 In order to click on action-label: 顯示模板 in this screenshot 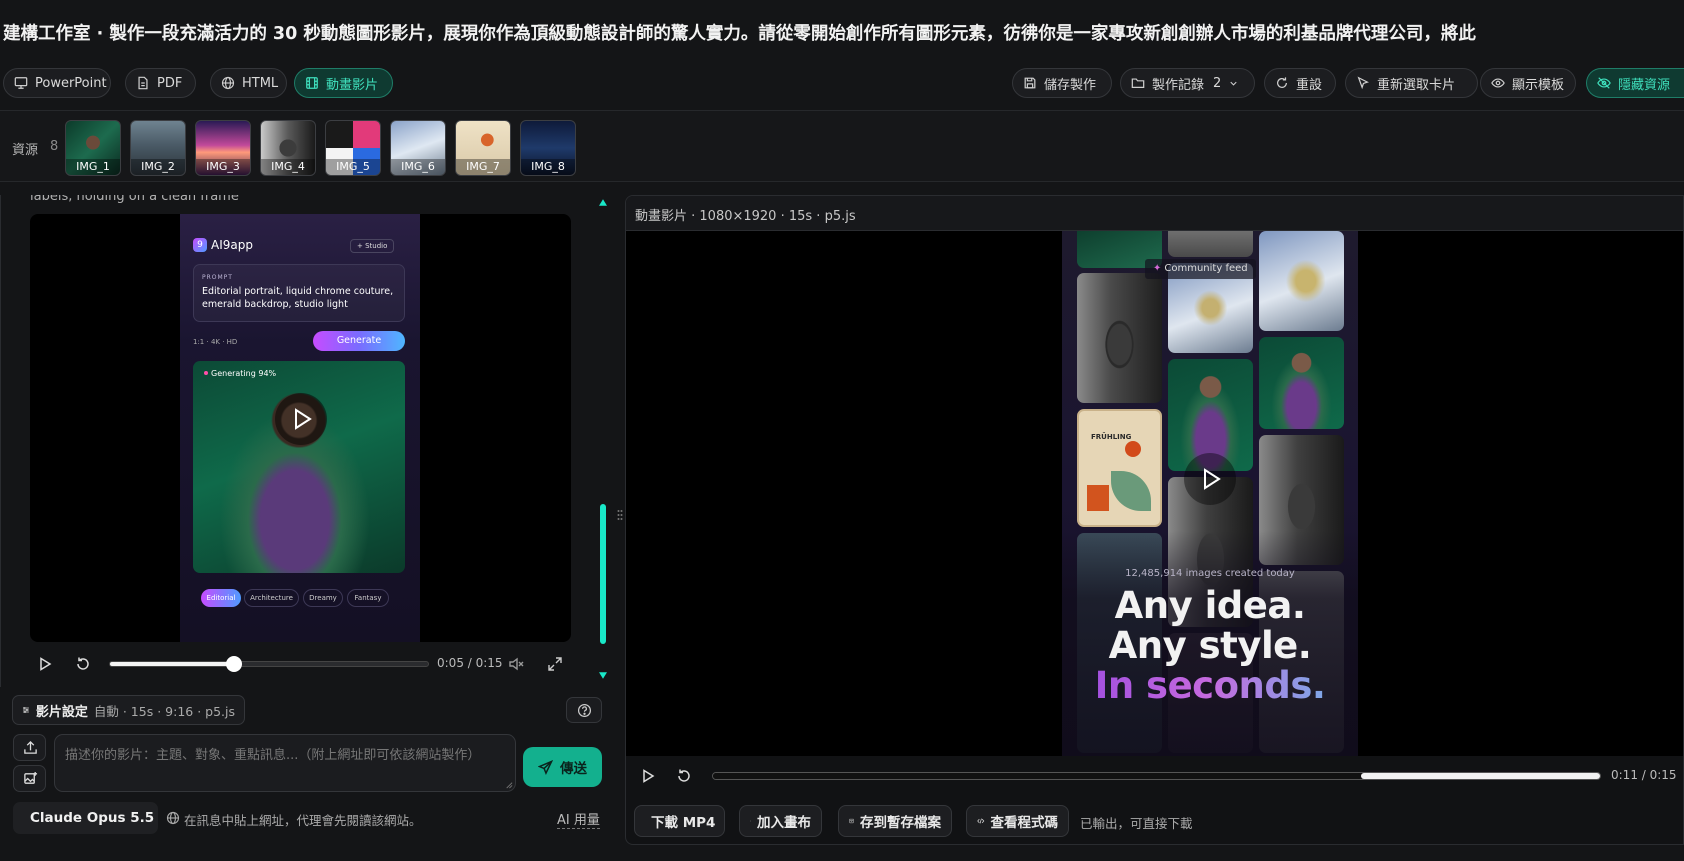, I will do `click(1538, 85)`.